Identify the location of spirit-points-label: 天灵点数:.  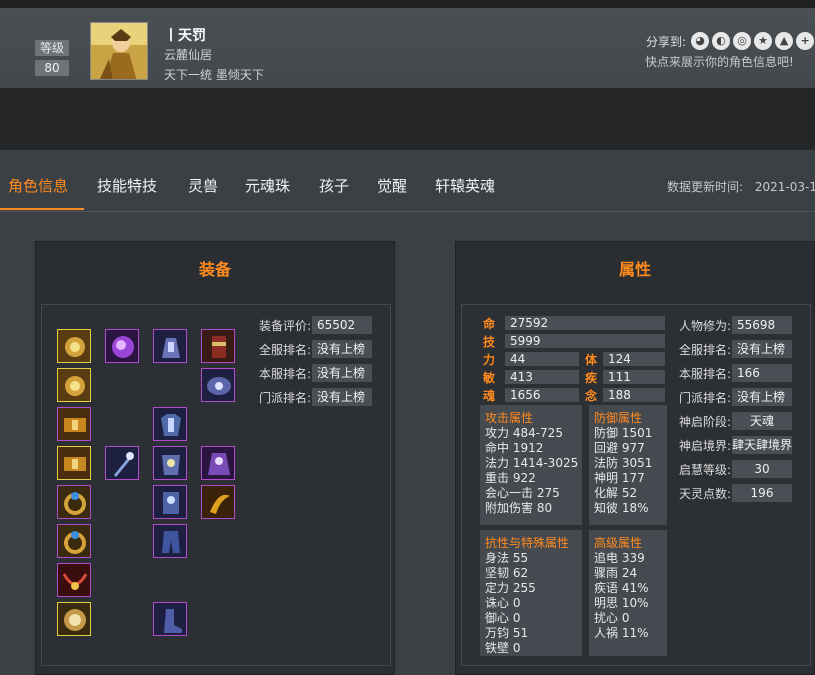
(705, 494).